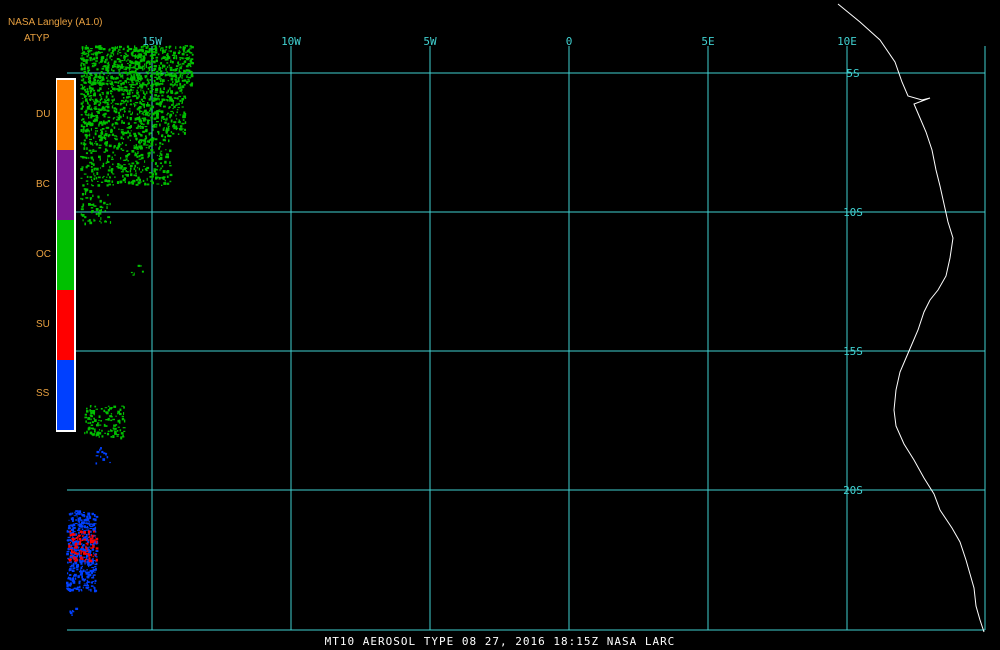  I want to click on legend-label-su: SU, so click(43, 324).